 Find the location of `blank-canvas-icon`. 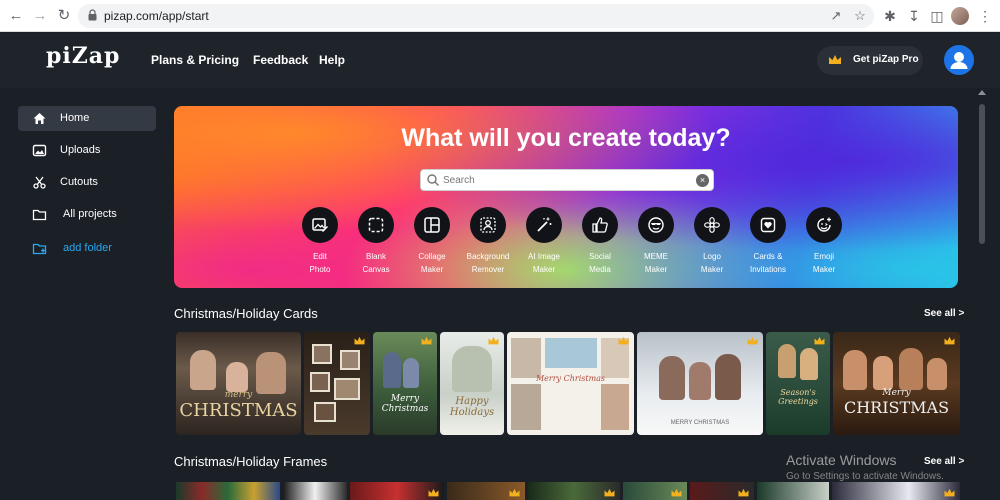

blank-canvas-icon is located at coordinates (376, 225).